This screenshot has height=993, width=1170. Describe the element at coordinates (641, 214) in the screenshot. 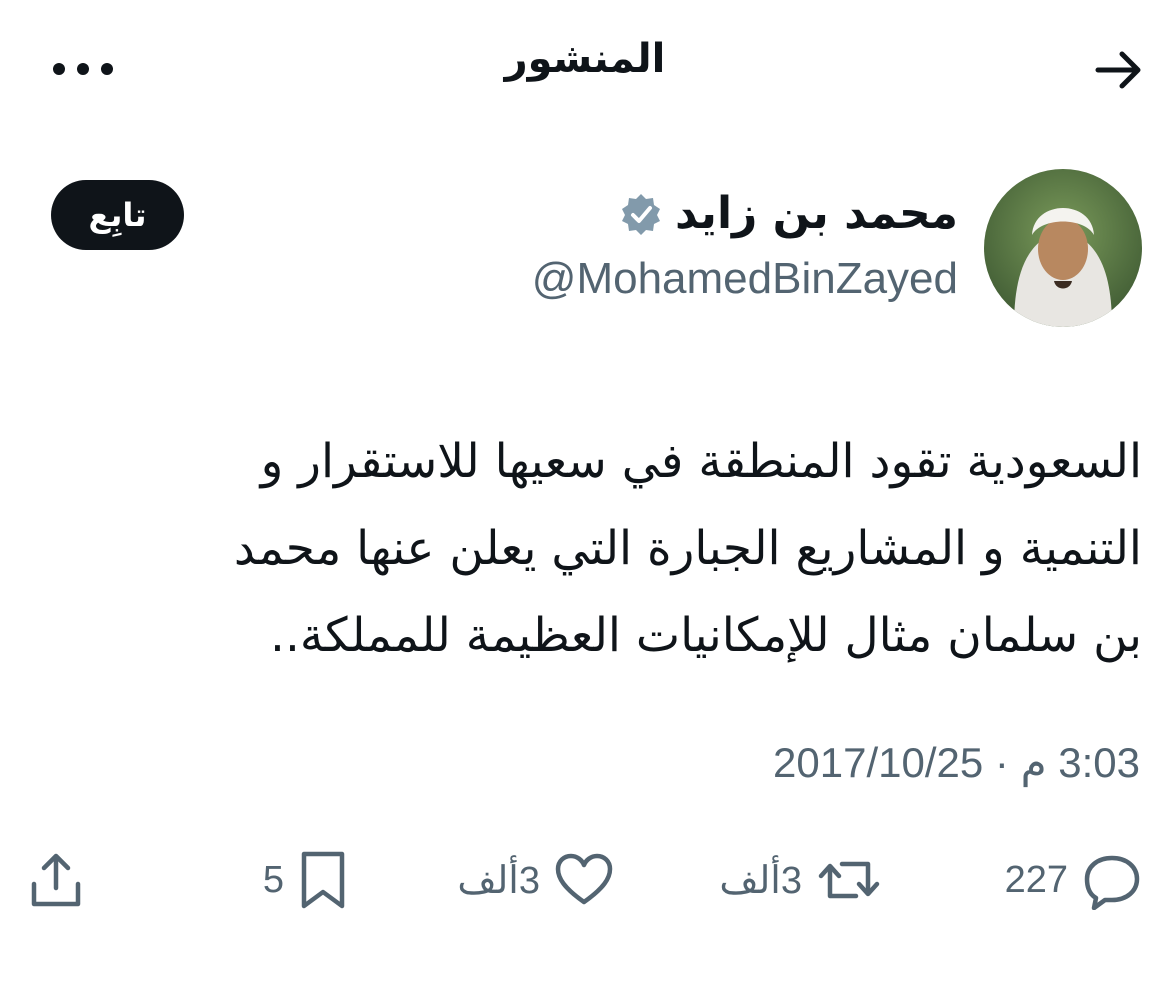

I see `verified-badge-icon` at that location.